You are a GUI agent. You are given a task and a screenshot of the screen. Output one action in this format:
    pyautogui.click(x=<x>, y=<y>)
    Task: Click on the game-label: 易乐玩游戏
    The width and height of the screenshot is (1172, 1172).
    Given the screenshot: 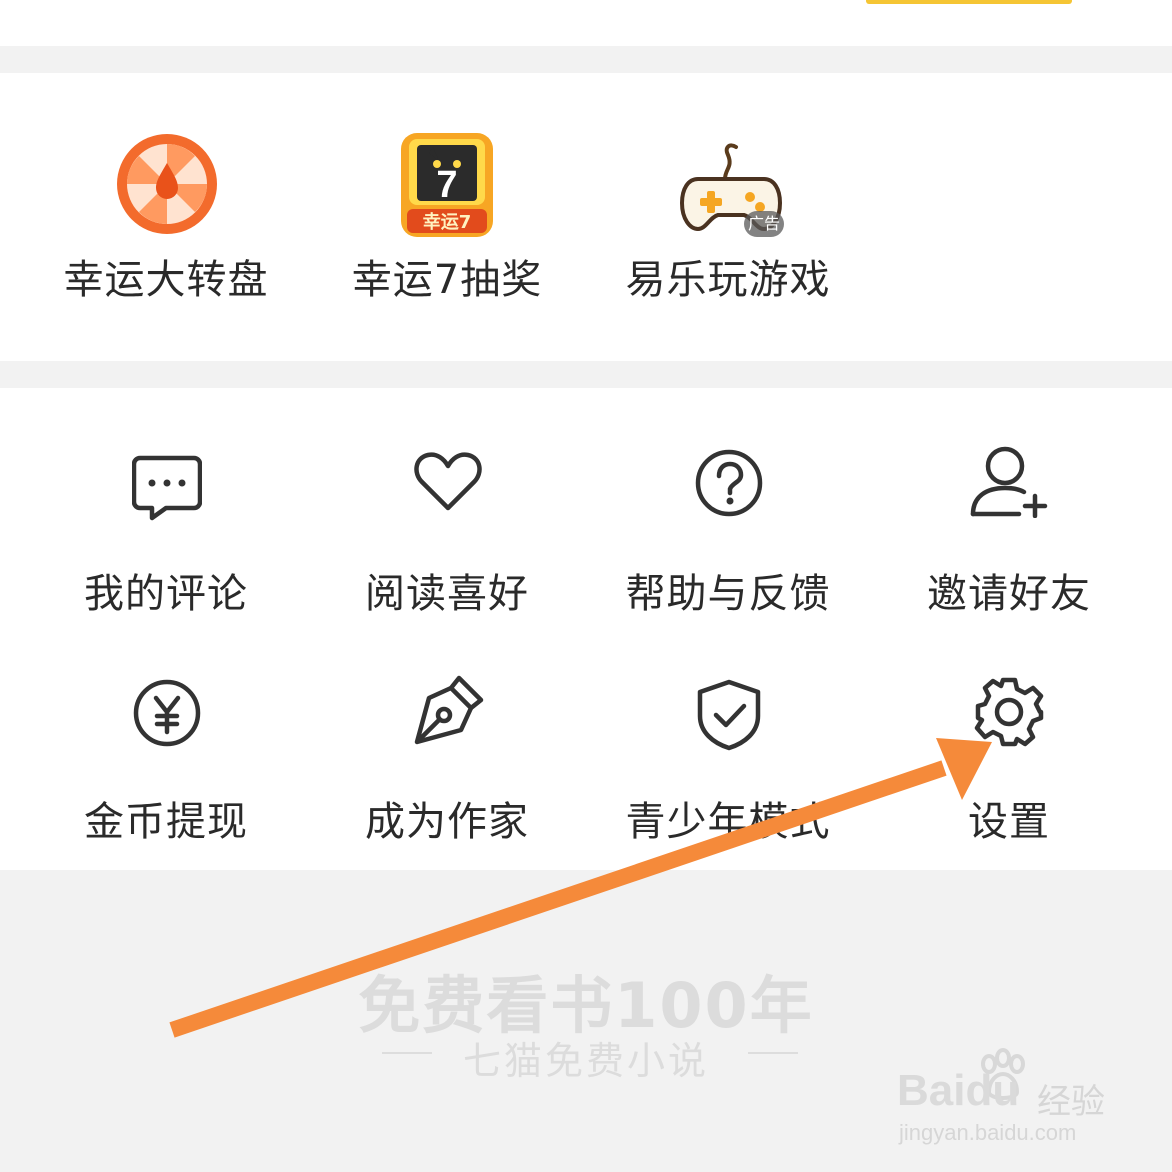 What is the action you would take?
    pyautogui.click(x=728, y=280)
    